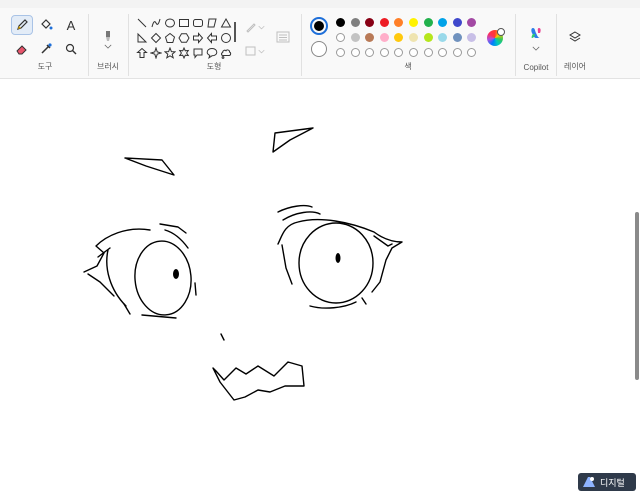  What do you see at coordinates (198, 37) in the screenshot?
I see `right-arrow-shape` at bounding box center [198, 37].